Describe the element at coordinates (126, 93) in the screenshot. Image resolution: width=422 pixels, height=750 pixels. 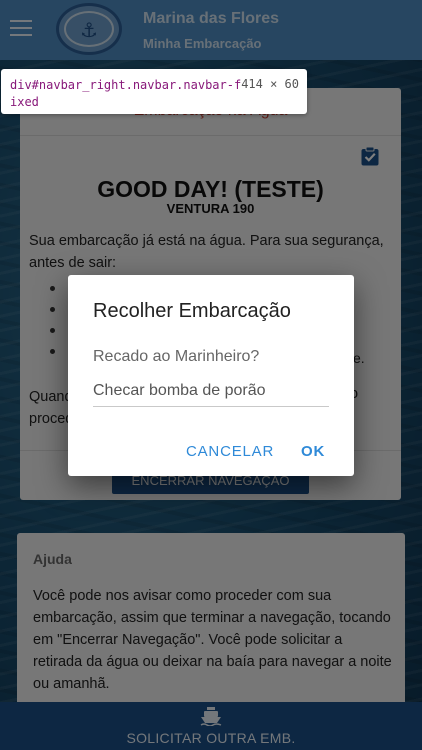
I see `devtools-selector: div#navbar_right.navbar.navbar-fixed` at that location.